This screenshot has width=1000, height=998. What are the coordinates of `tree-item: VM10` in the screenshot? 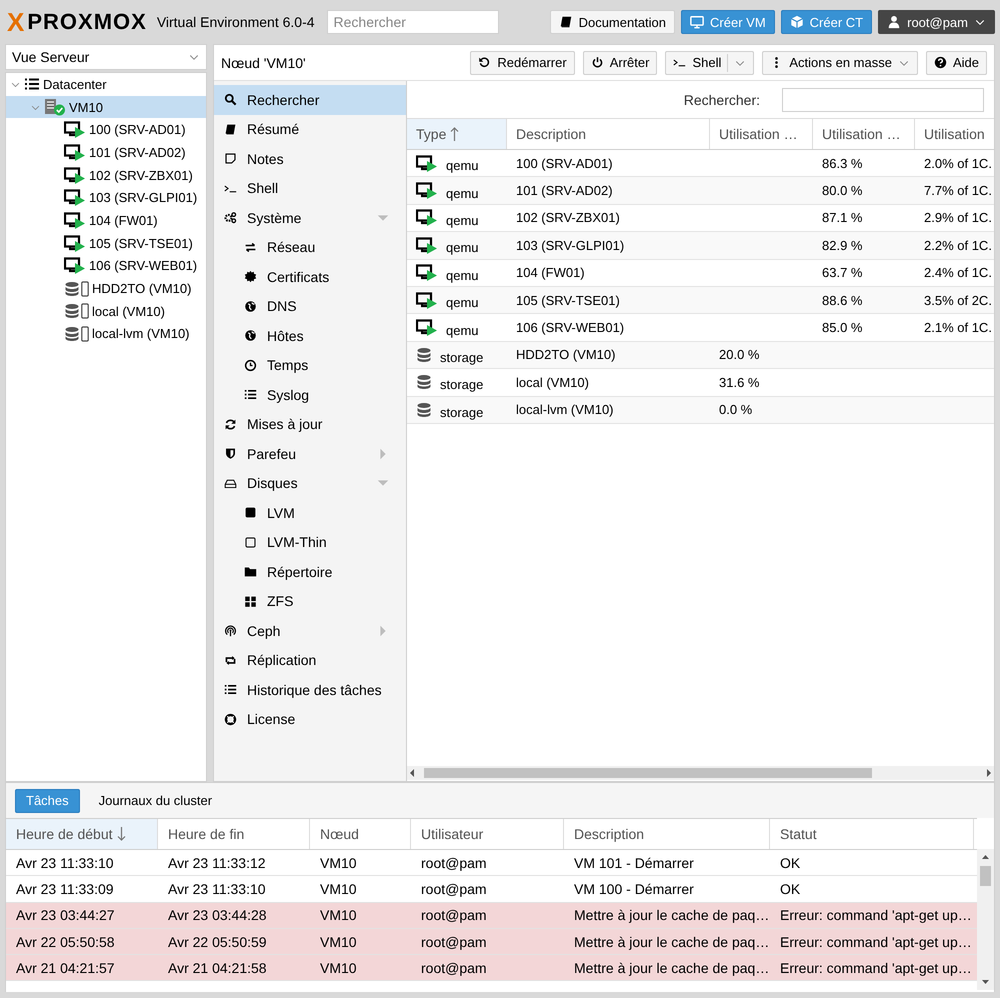 It's located at (106, 107).